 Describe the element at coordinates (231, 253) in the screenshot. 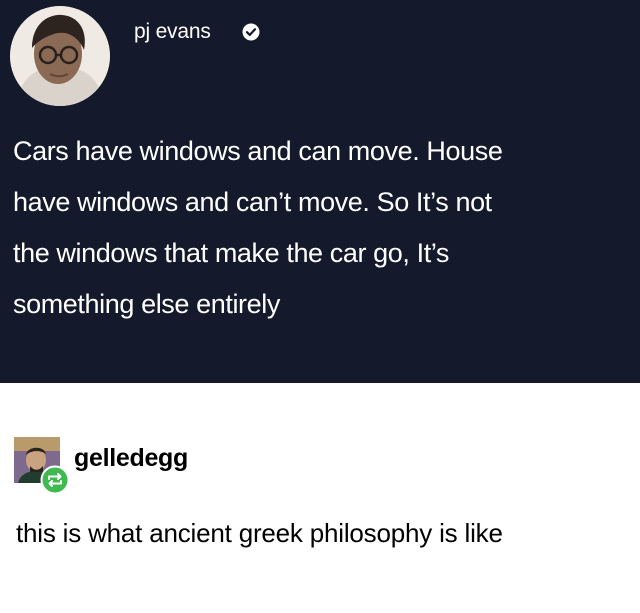

I see `tweet-text-line: the windows that make the car go, It’s` at that location.